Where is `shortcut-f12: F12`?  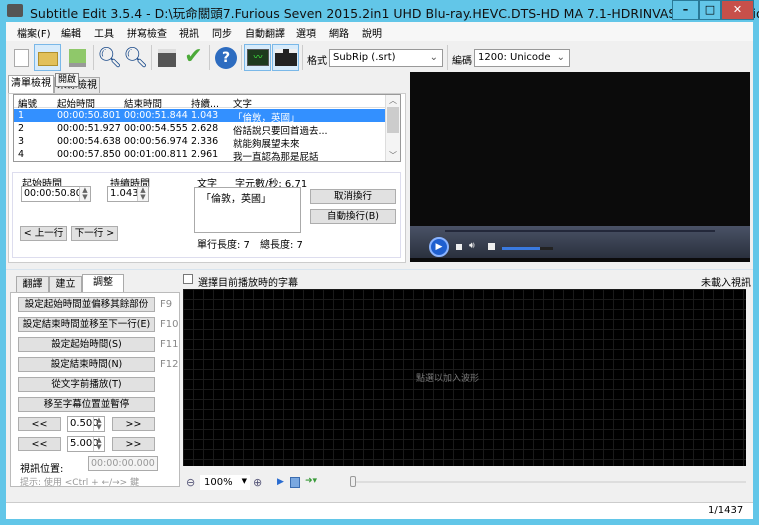 shortcut-f12: F12 is located at coordinates (169, 364).